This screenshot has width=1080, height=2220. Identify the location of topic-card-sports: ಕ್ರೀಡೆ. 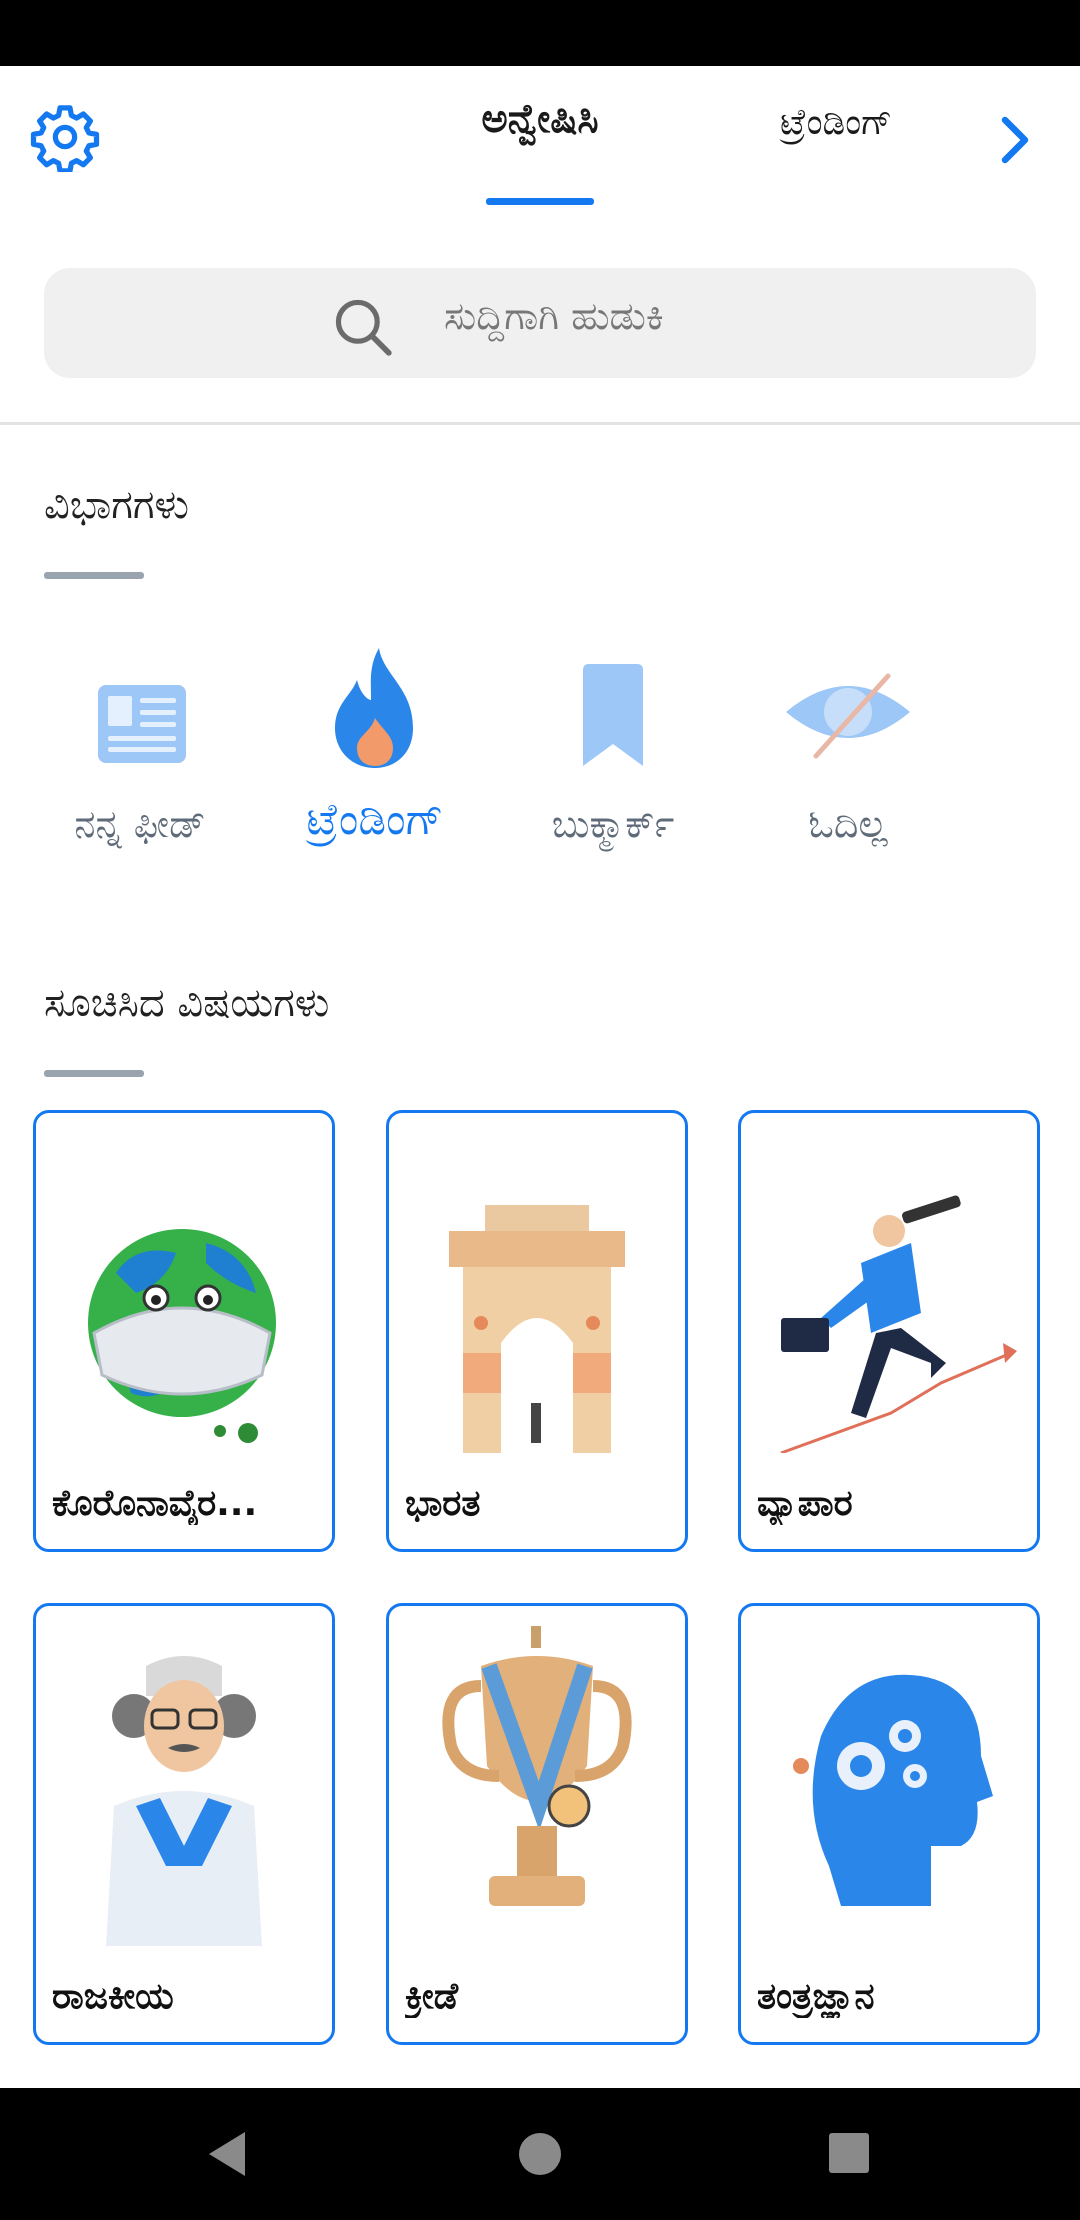
(537, 1824).